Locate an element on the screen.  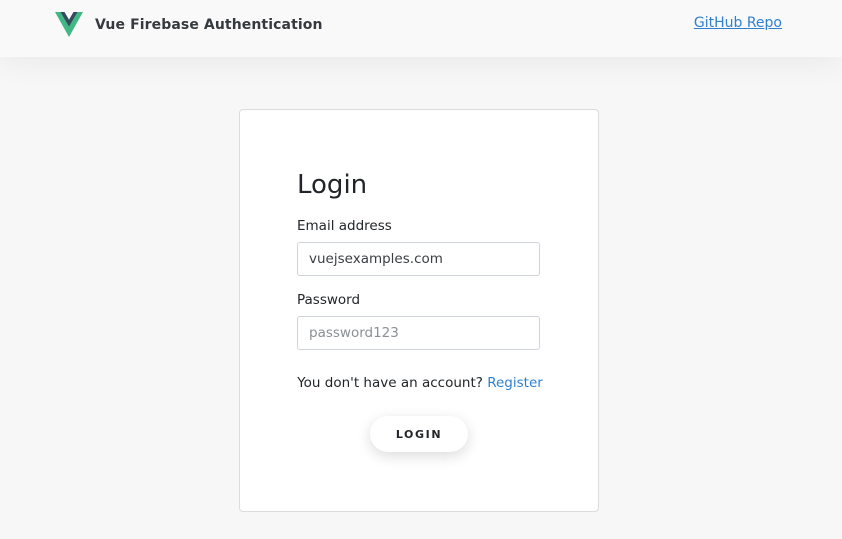
page-title: Login is located at coordinates (332, 185).